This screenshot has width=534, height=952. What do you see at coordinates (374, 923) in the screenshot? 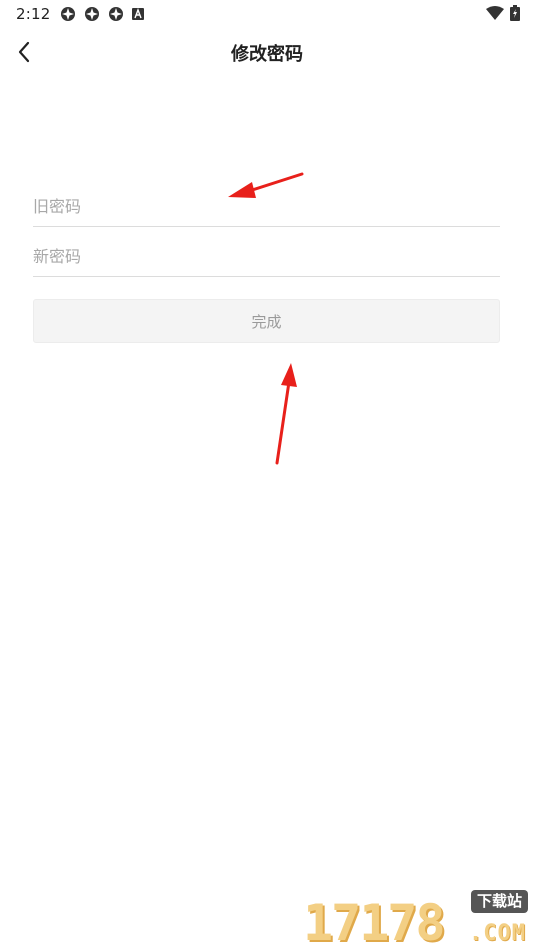
I see `watermark-digits: 17178` at bounding box center [374, 923].